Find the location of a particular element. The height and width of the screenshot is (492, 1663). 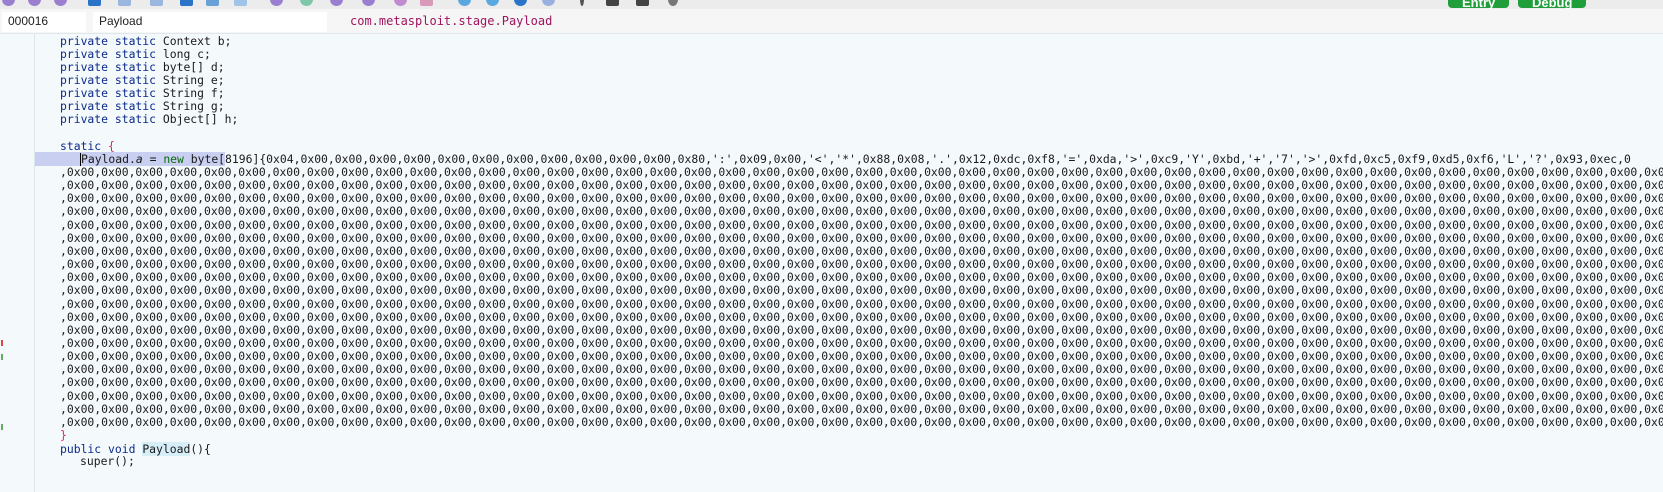

code-line: private static Context b; is located at coordinates (145, 41).